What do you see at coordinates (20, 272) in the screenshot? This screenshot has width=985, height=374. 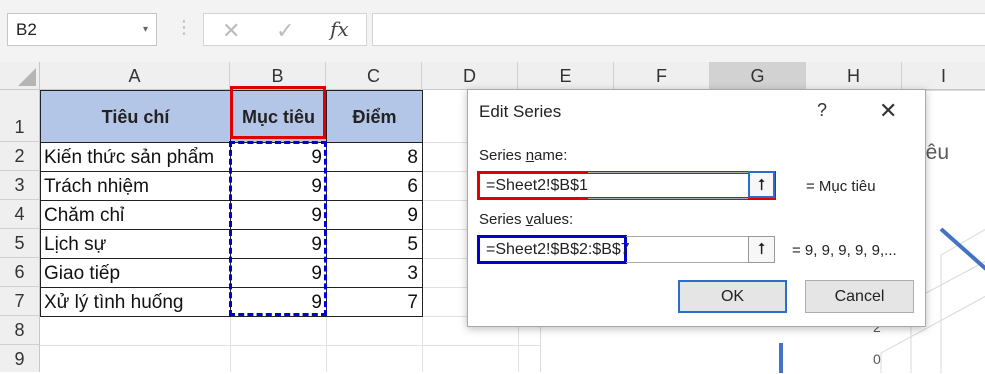 I see `row-header-6: 6` at bounding box center [20, 272].